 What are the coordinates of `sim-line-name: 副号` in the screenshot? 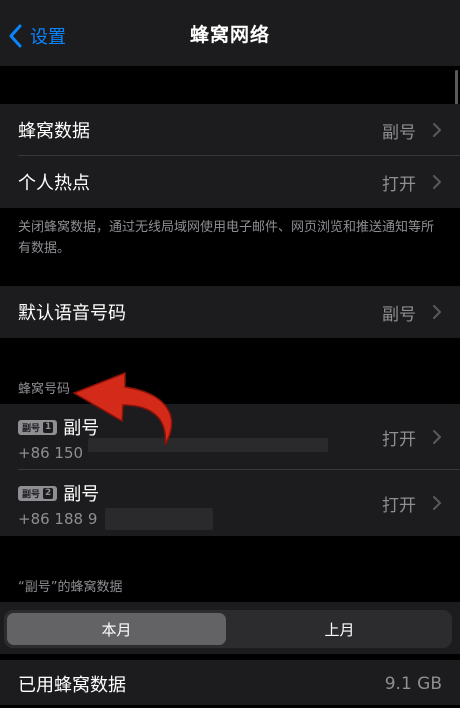 It's located at (81, 494).